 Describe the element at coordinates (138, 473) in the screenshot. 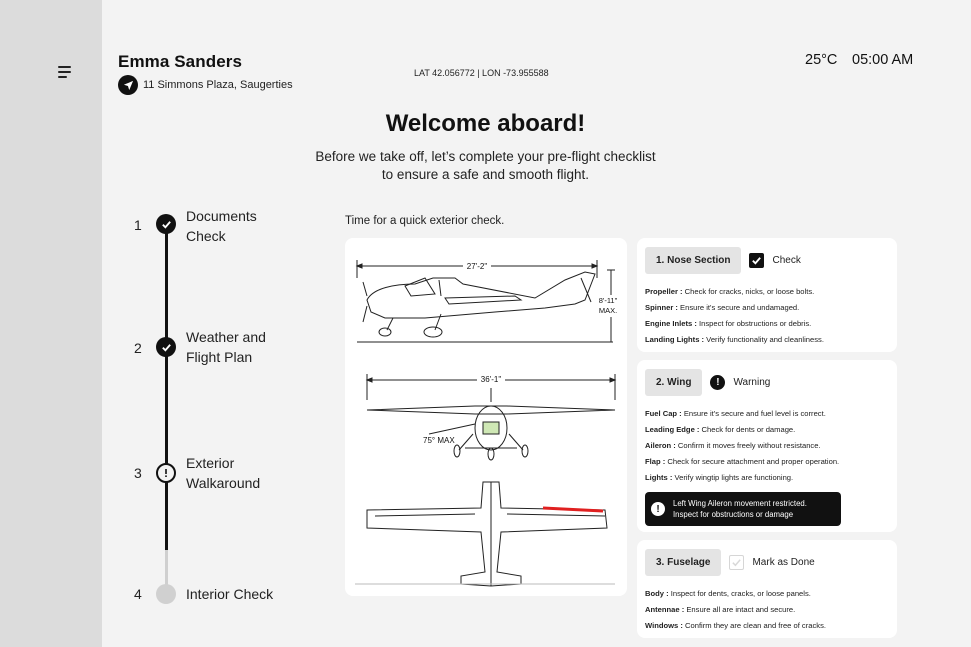

I see `step-number: 3` at that location.